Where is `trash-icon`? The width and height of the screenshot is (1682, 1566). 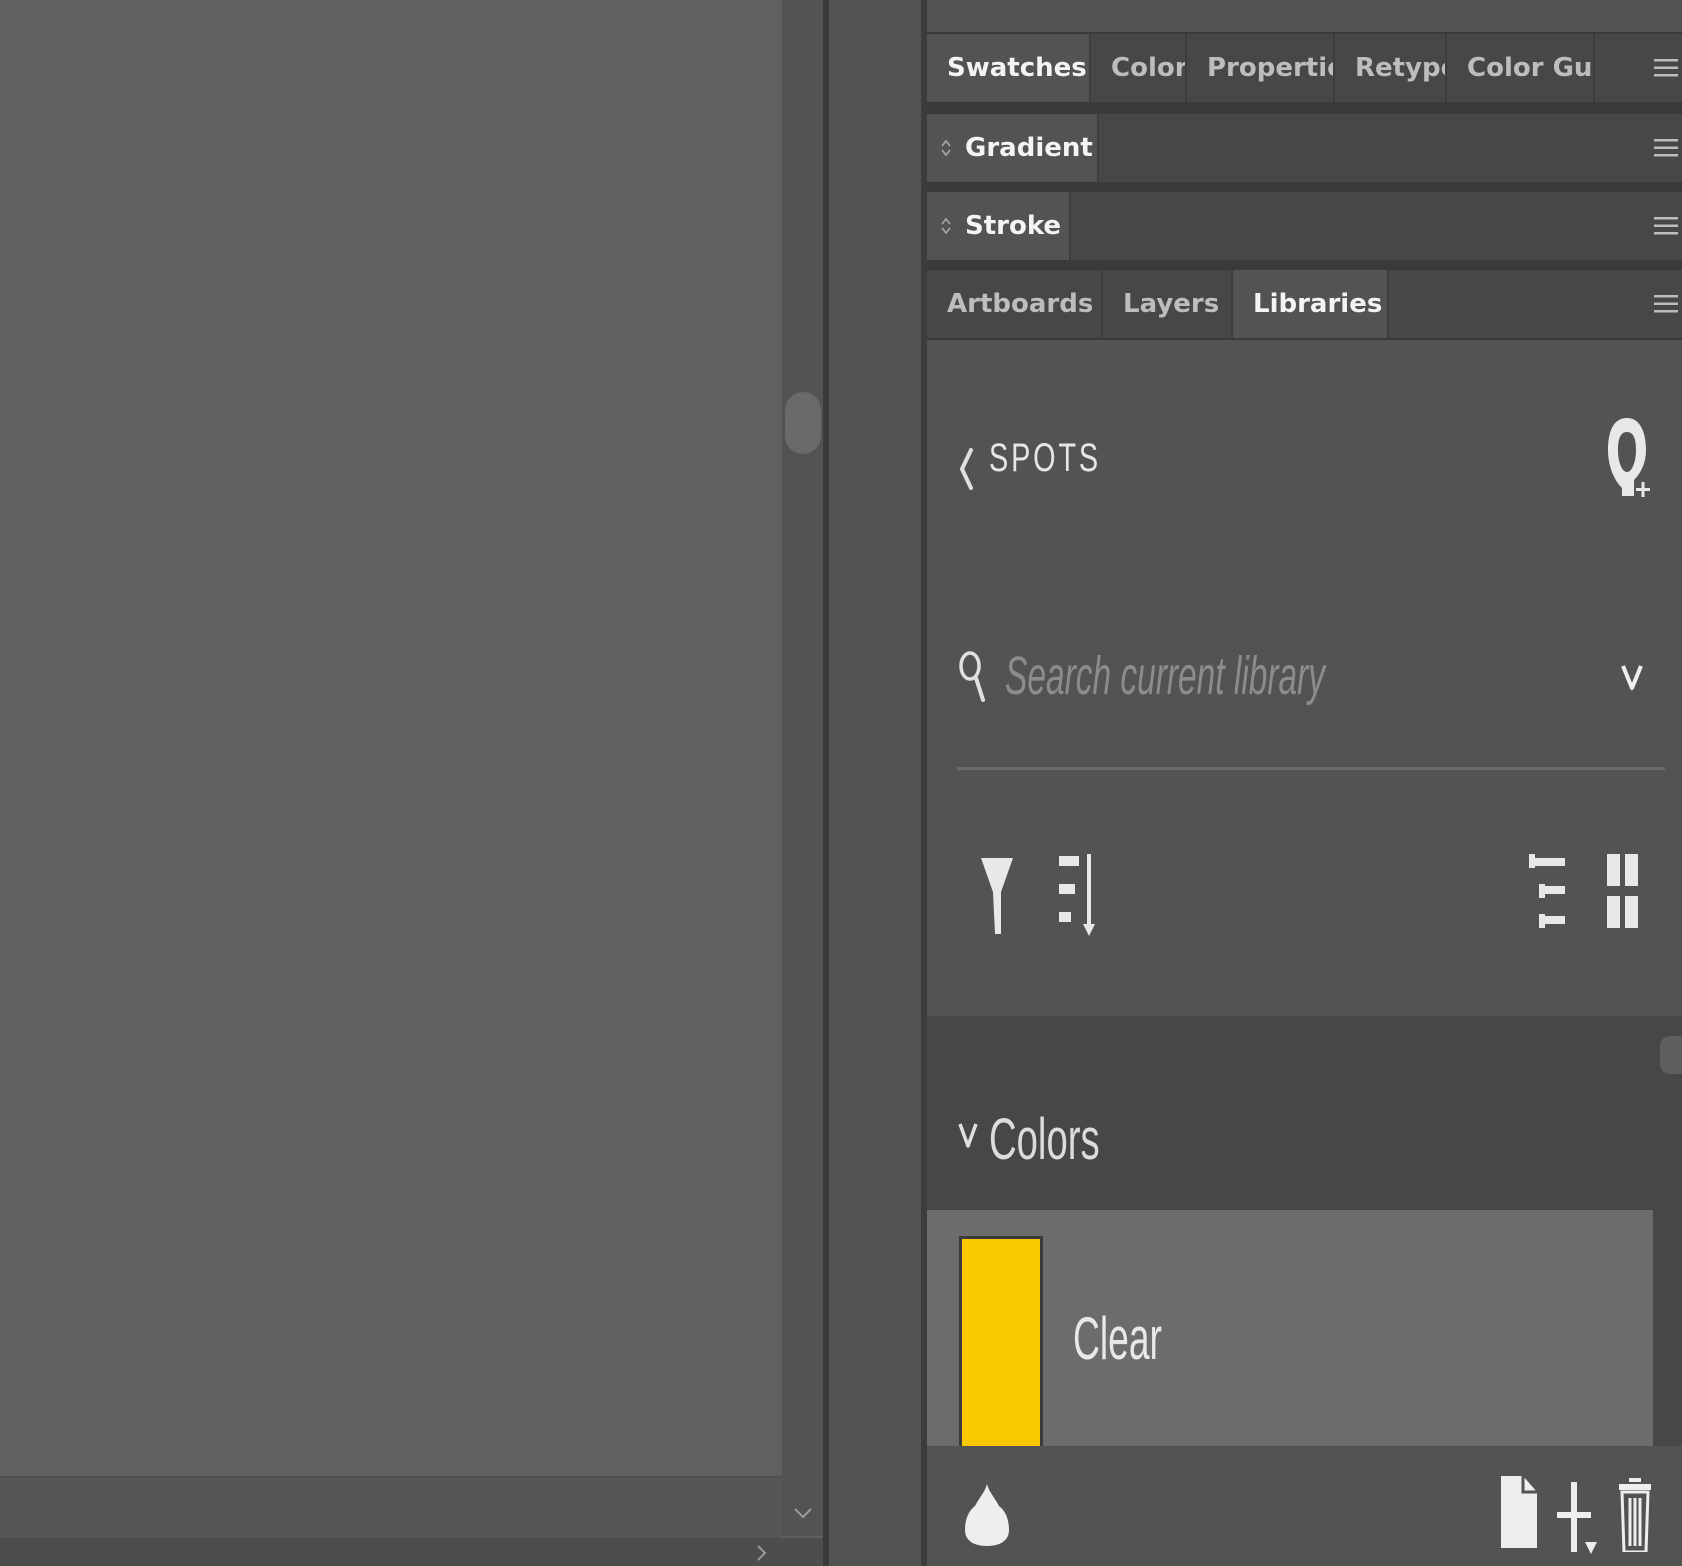 trash-icon is located at coordinates (1635, 1515).